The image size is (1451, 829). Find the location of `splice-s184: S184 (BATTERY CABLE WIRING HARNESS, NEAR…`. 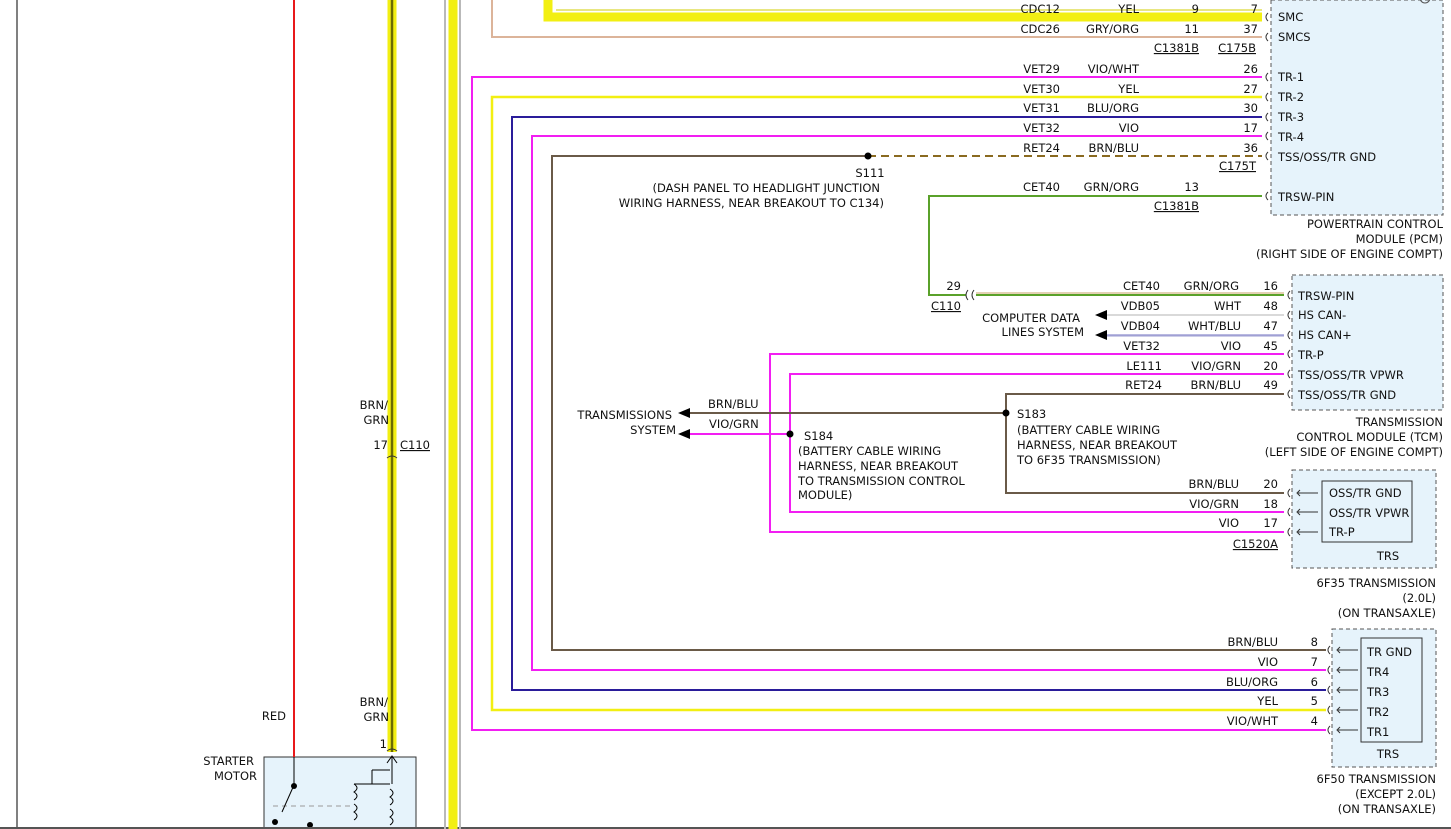

splice-s184: S184 (BATTERY CABLE WIRING HARNESS, NEAR… is located at coordinates (881, 465).